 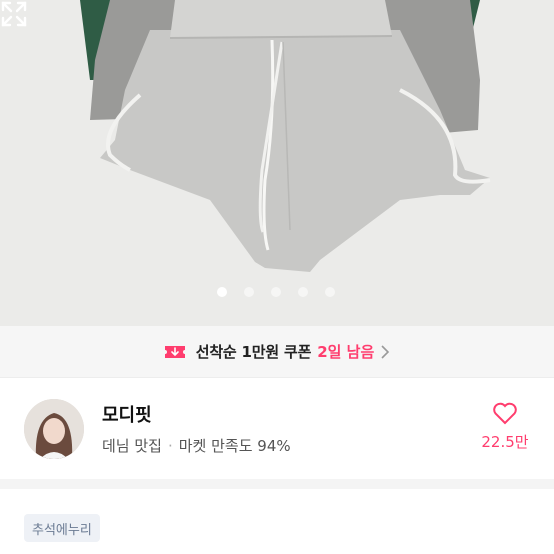 I want to click on like-button: 22.5만, so click(x=505, y=426).